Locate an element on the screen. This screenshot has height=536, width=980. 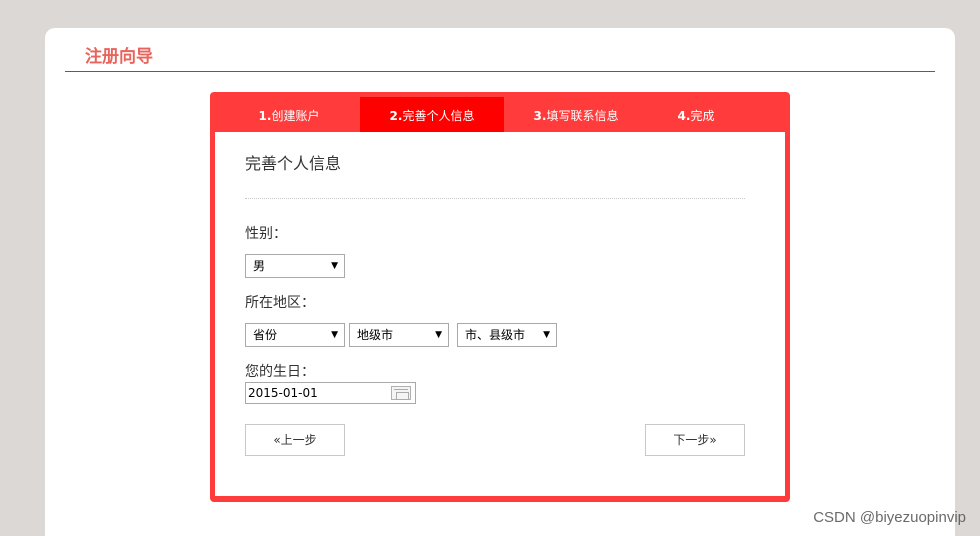
previous-step-button: «上一步 is located at coordinates (295, 440).